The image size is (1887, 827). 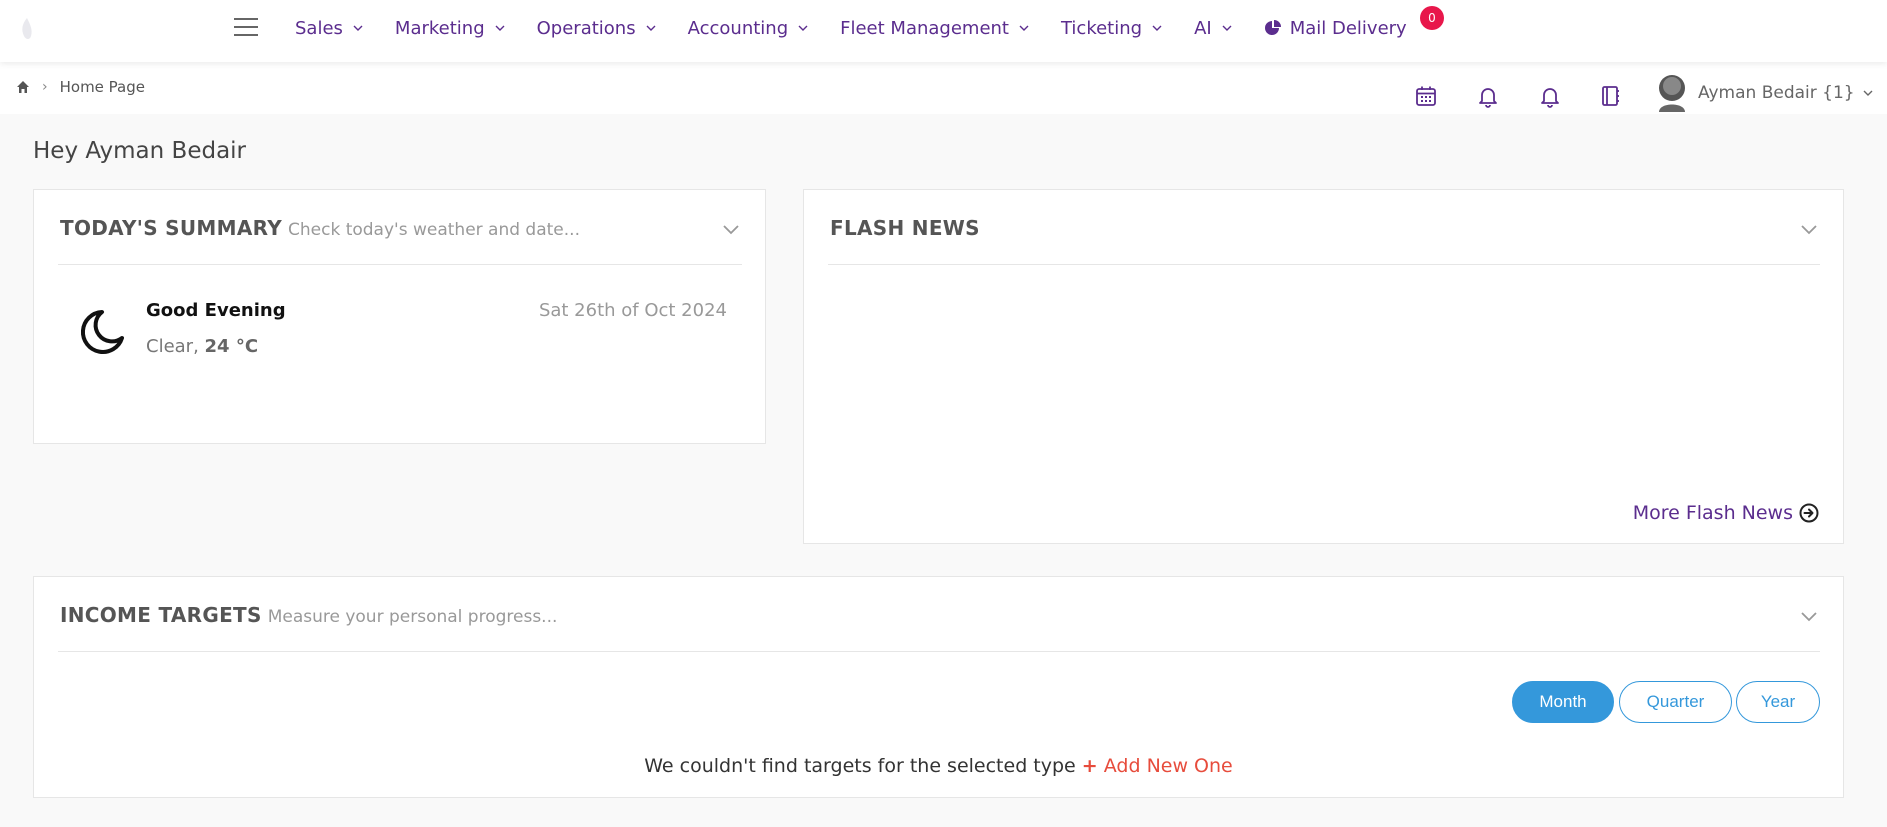 What do you see at coordinates (1168, 766) in the screenshot?
I see `add-new-label: Add New One` at bounding box center [1168, 766].